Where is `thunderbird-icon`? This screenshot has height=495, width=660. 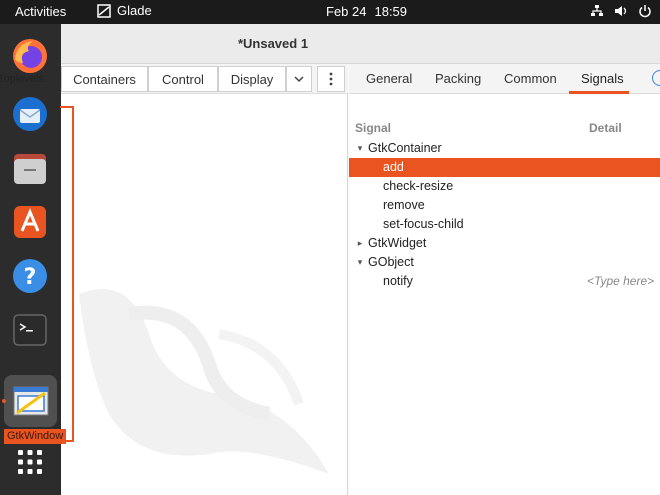 thunderbird-icon is located at coordinates (30, 114).